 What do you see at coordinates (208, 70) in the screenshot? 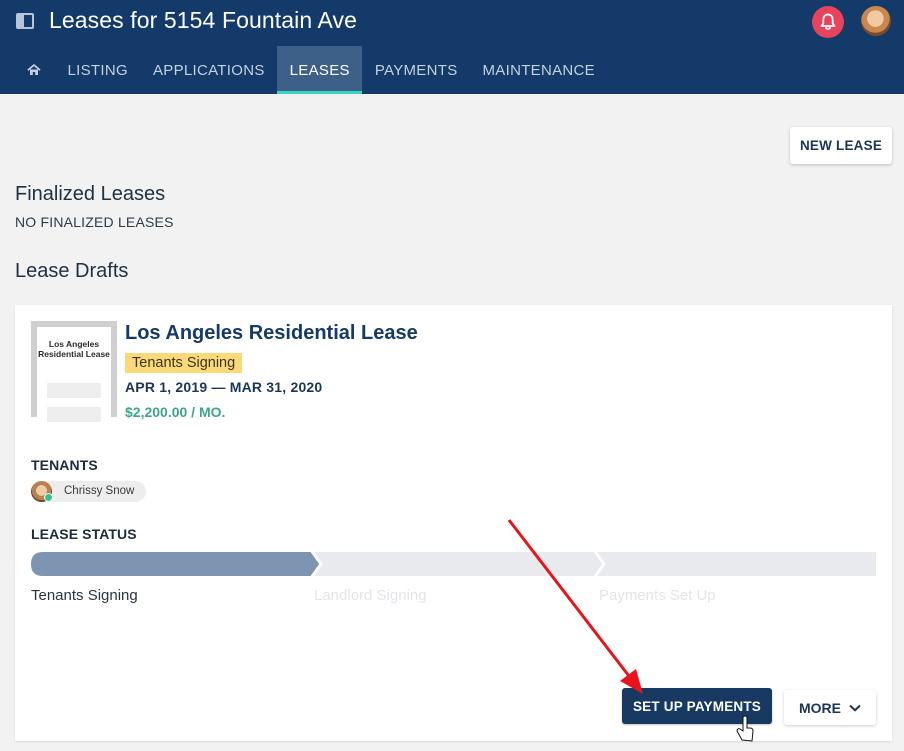
I see `tab-applications: APPLICATIONS` at bounding box center [208, 70].